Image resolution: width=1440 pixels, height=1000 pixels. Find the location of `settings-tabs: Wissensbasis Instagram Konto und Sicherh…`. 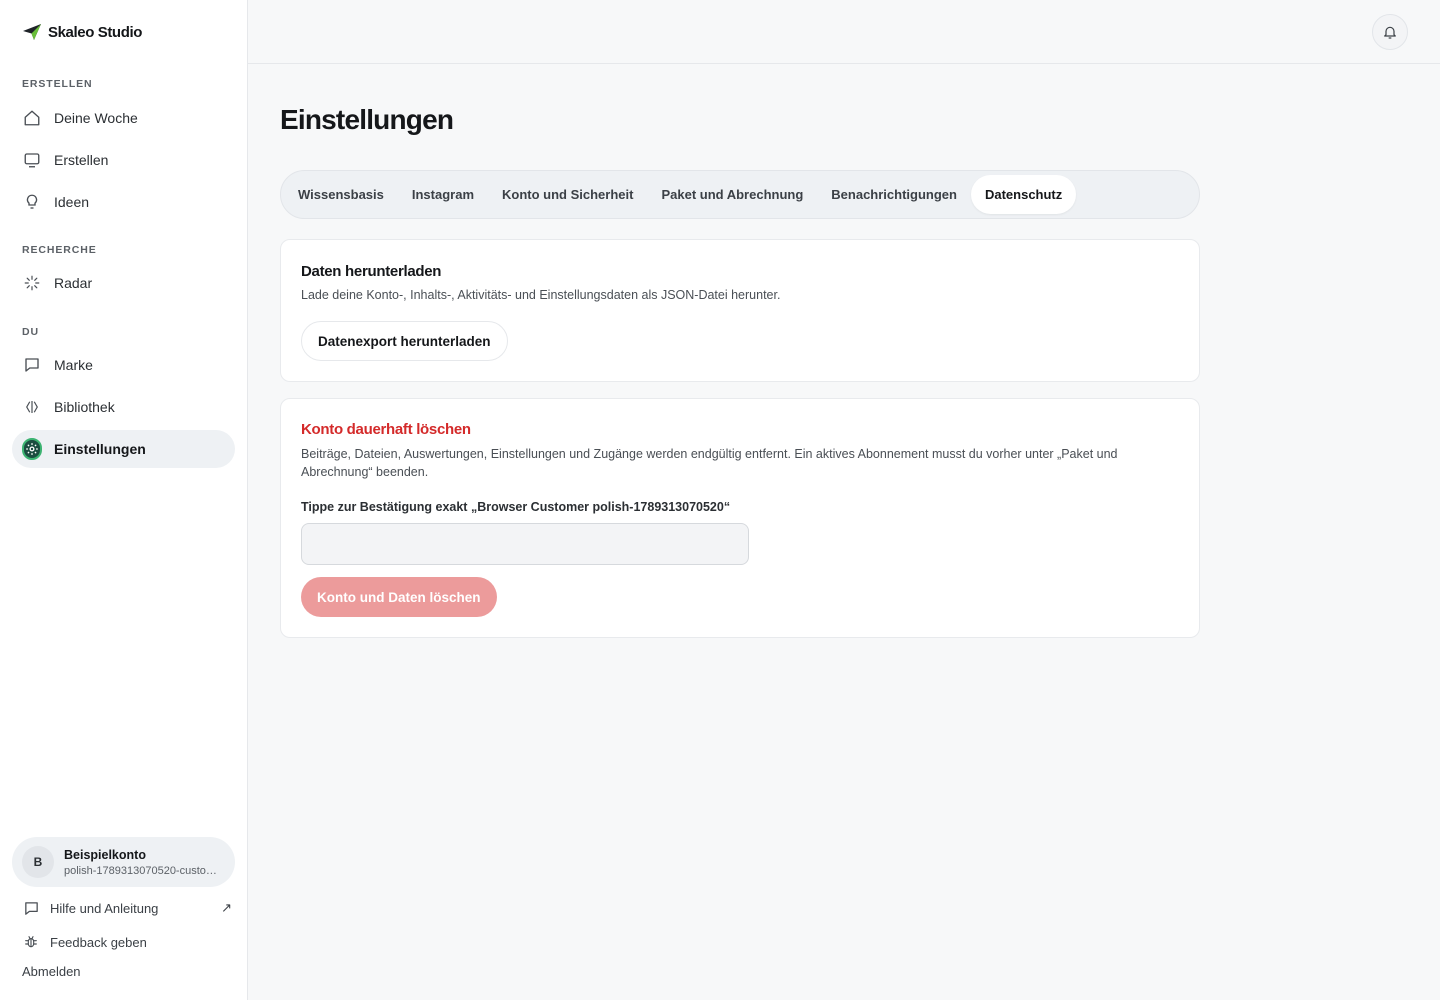

settings-tabs: Wissensbasis Instagram Konto und Sicherh… is located at coordinates (740, 194).